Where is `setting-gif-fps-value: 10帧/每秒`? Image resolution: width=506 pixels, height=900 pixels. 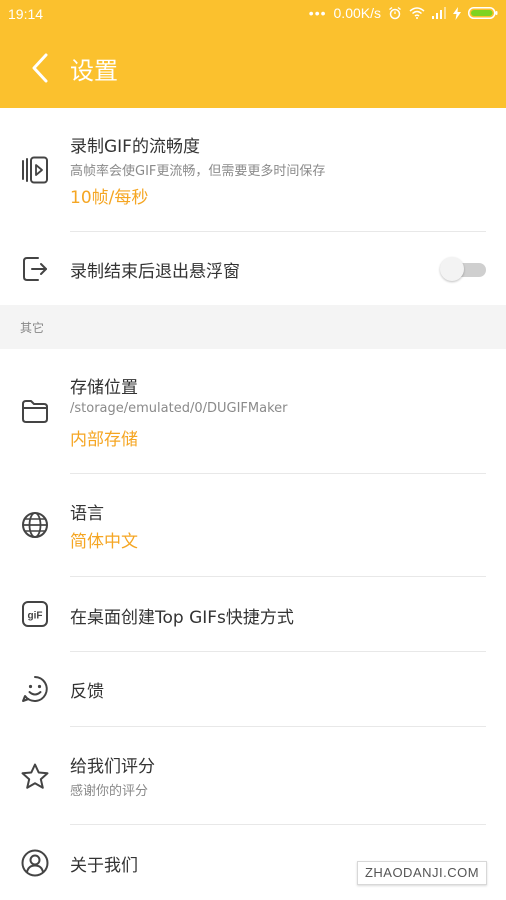 setting-gif-fps-value: 10帧/每秒 is located at coordinates (109, 198).